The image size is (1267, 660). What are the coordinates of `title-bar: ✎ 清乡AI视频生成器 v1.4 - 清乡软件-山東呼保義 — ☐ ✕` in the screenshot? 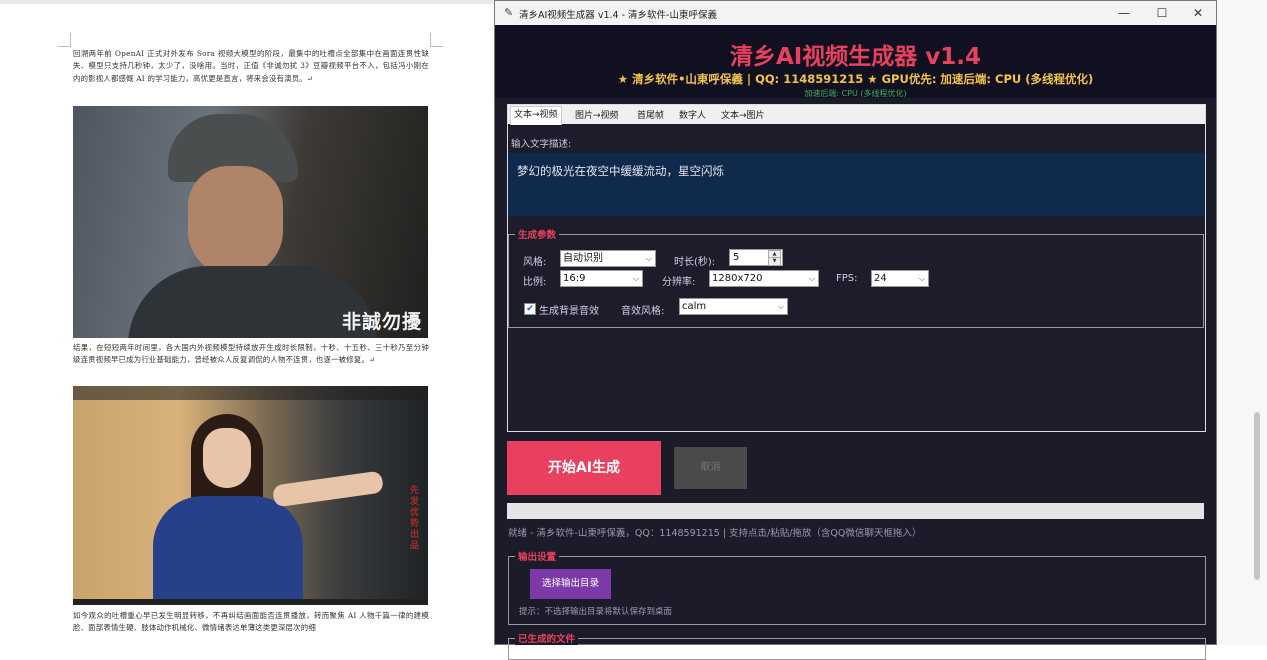 It's located at (855, 13).